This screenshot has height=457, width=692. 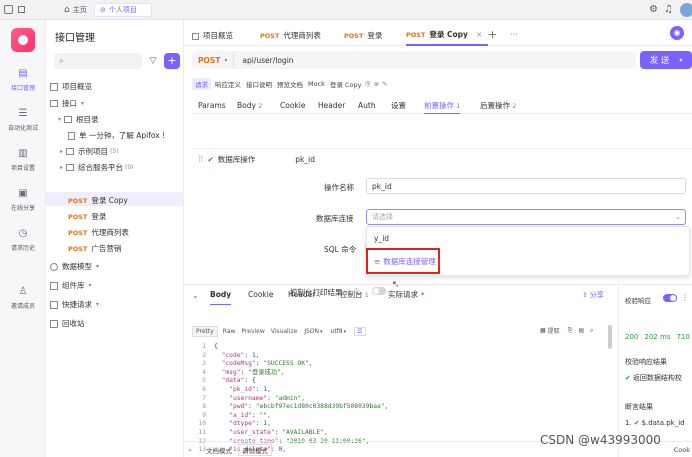 What do you see at coordinates (212, 106) in the screenshot?
I see `tab-params: Params` at bounding box center [212, 106].